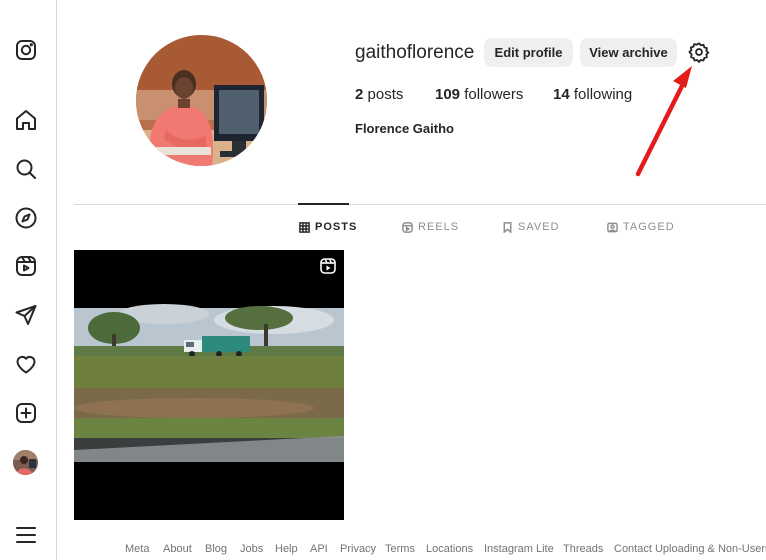  Describe the element at coordinates (415, 52) in the screenshot. I see `username: gaithoflorence` at that location.